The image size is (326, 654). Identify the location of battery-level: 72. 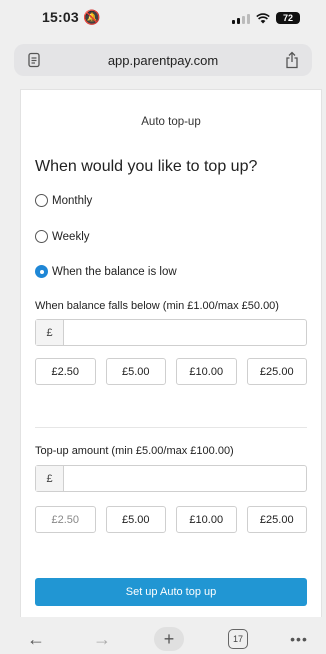
(287, 18).